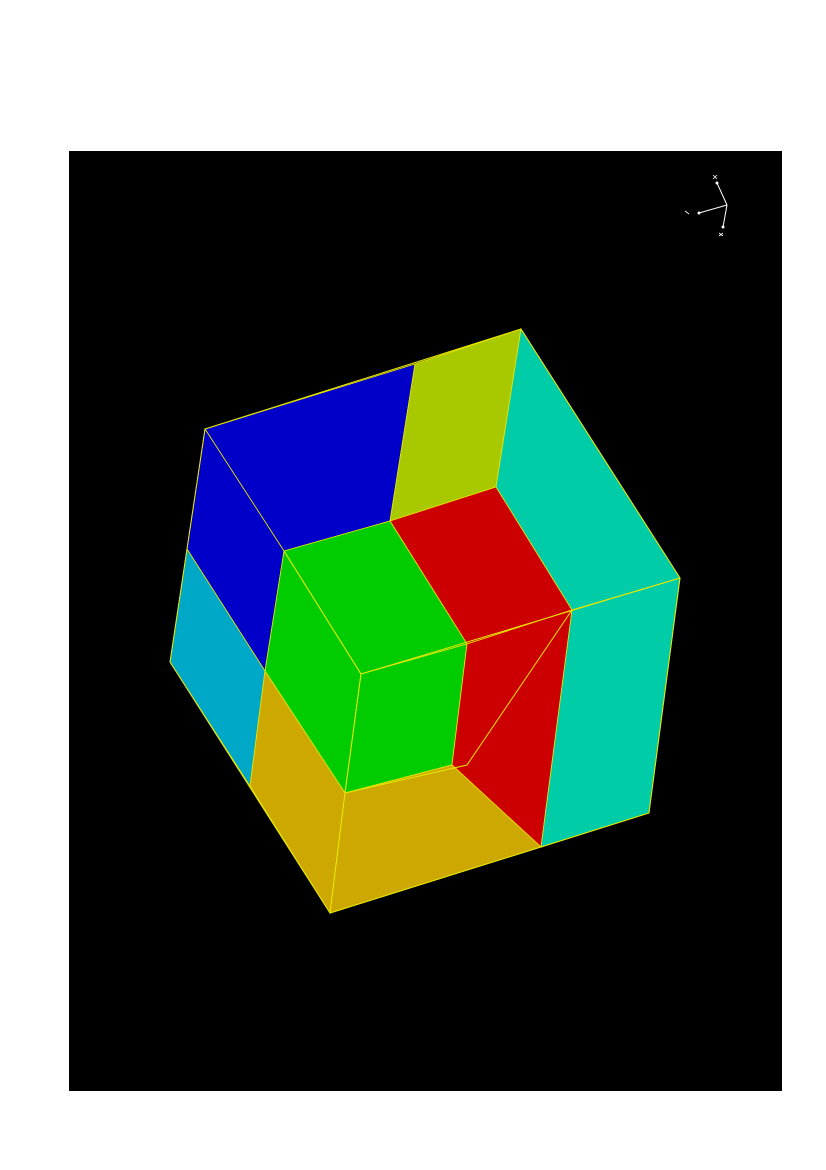 The width and height of the screenshot is (826, 1170). I want to click on triad-axis-up-tip, so click(717, 183).